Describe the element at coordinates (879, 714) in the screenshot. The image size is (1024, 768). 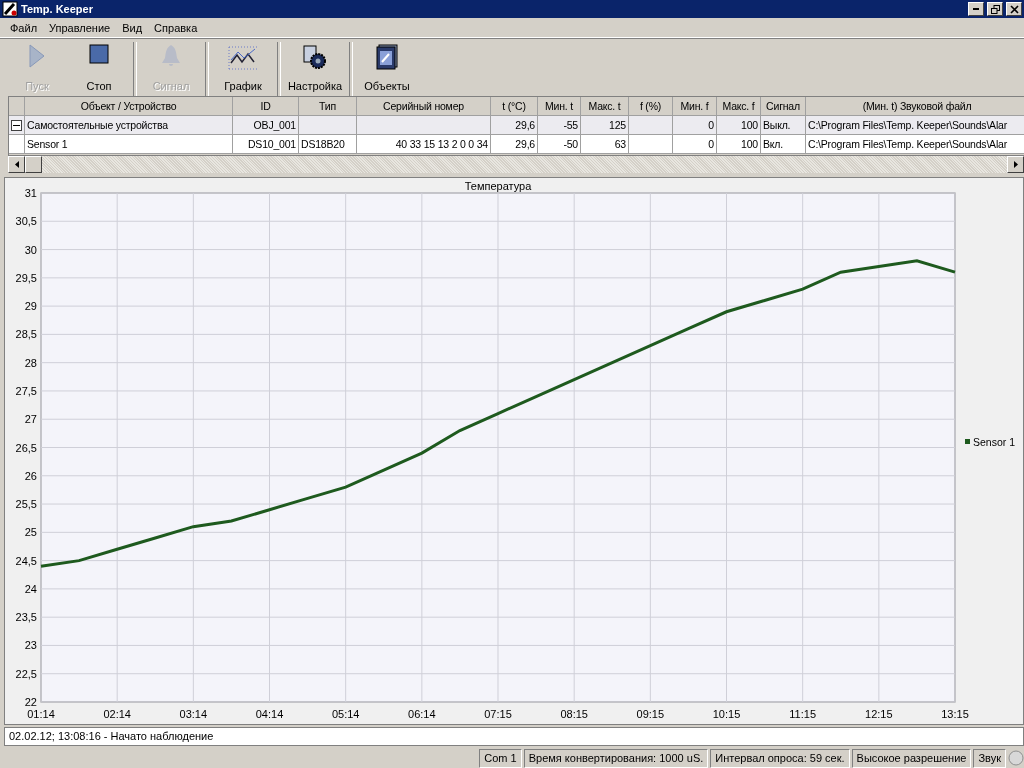
I see `x-tick-label: 12:15` at that location.